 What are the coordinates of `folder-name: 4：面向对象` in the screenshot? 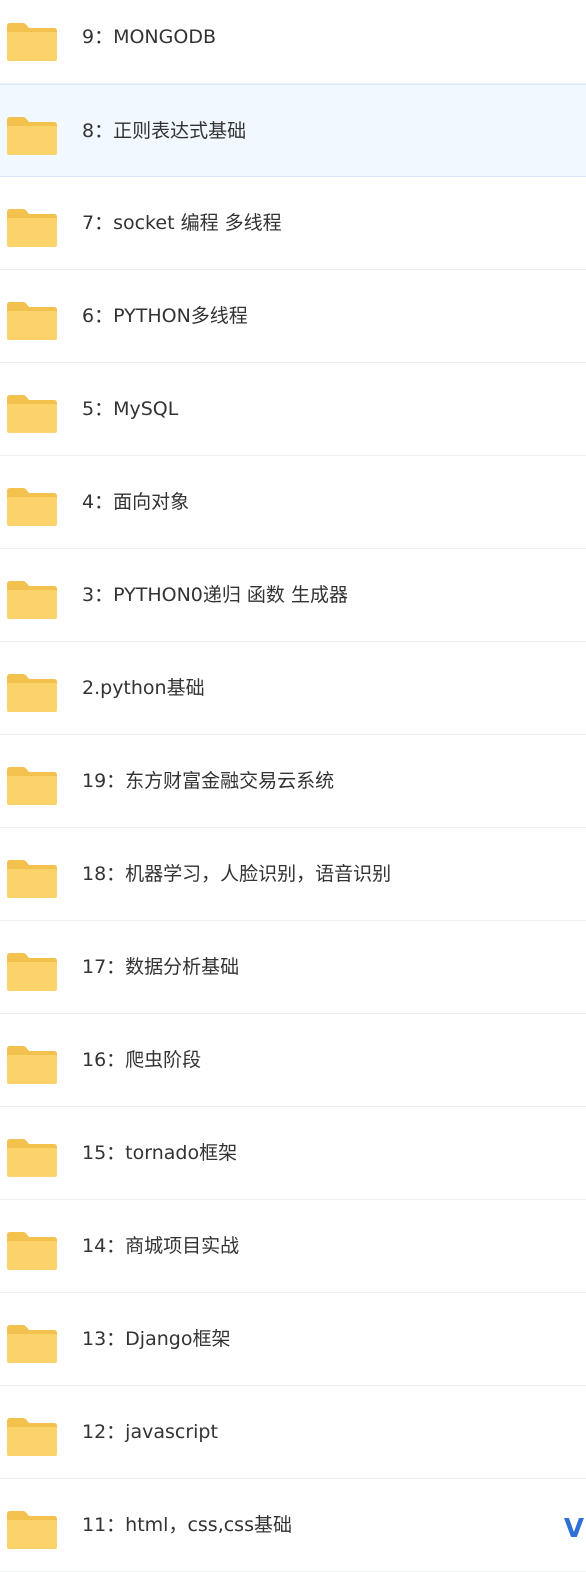 It's located at (135, 502).